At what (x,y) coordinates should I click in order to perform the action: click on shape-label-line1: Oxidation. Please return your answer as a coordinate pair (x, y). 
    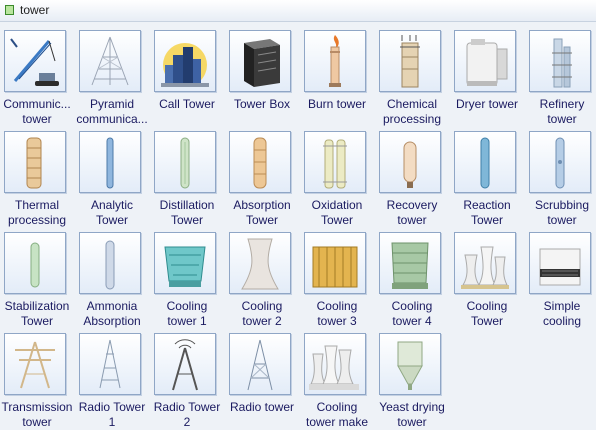
    Looking at the image, I should click on (337, 205).